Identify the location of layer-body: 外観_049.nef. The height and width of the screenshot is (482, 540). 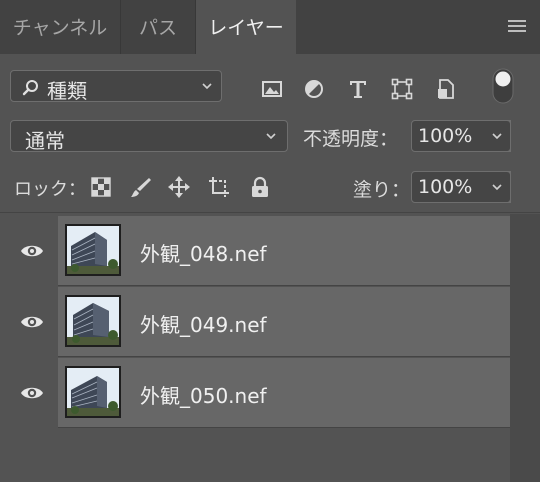
(284, 322).